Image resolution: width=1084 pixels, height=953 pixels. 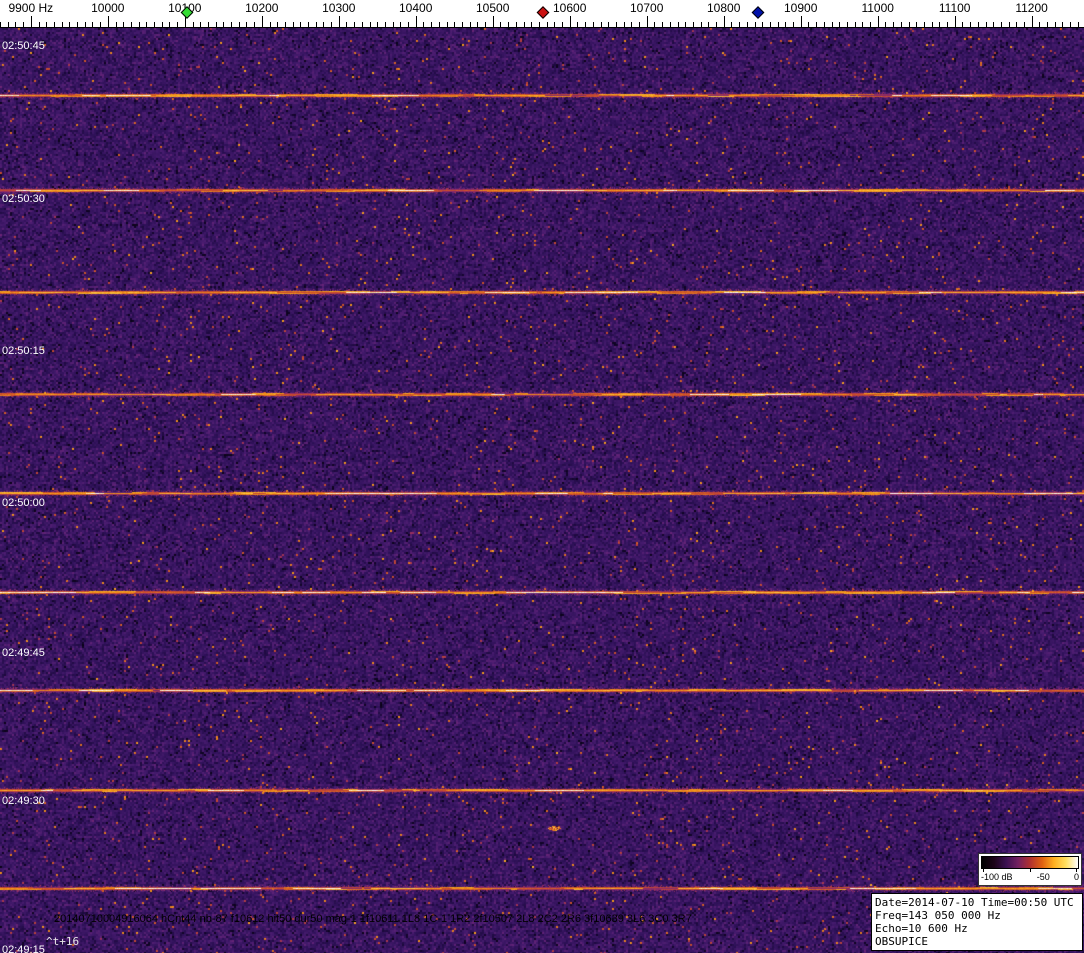 I want to click on colorbar-label-min: -100 dB, so click(x=997, y=877).